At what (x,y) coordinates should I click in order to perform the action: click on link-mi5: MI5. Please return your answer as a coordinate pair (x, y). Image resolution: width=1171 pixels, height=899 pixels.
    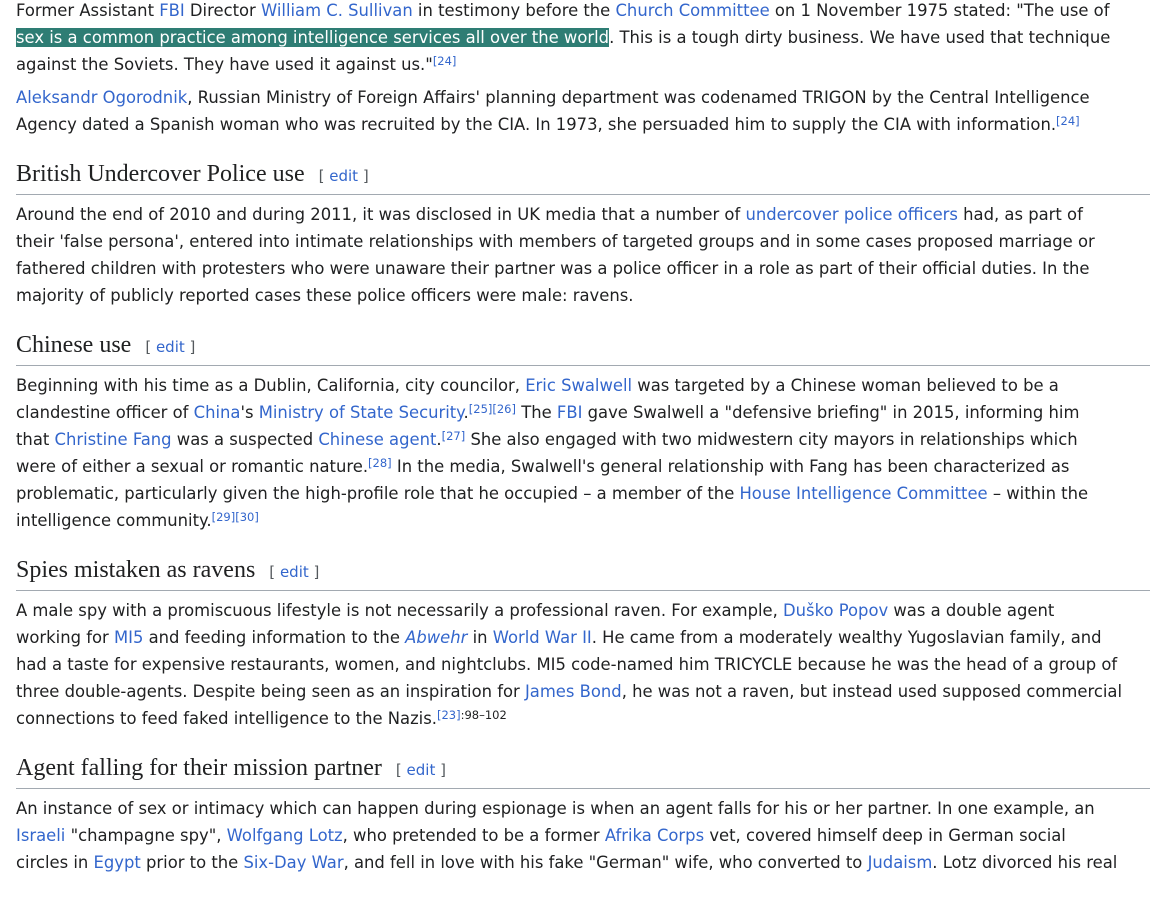
    Looking at the image, I should click on (128, 637).